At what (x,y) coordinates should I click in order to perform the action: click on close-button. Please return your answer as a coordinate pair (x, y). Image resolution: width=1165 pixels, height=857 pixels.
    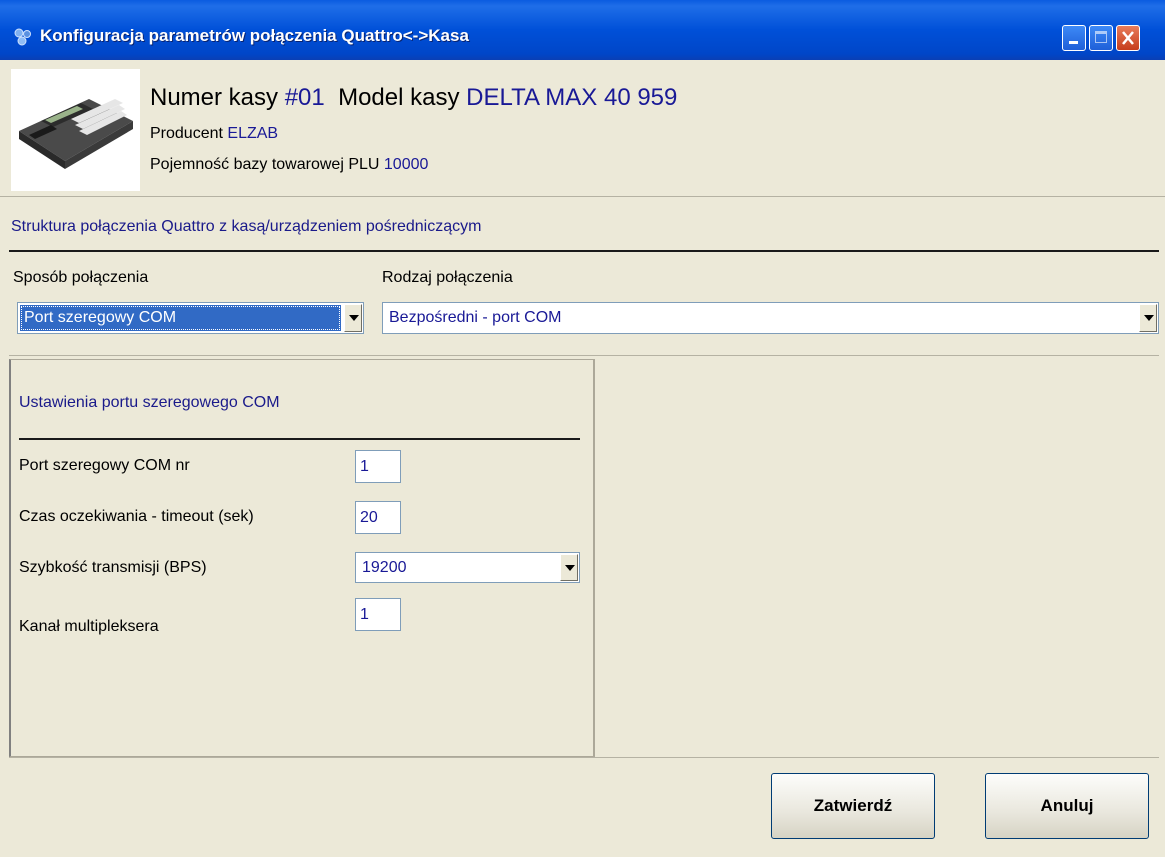
    Looking at the image, I should click on (1128, 38).